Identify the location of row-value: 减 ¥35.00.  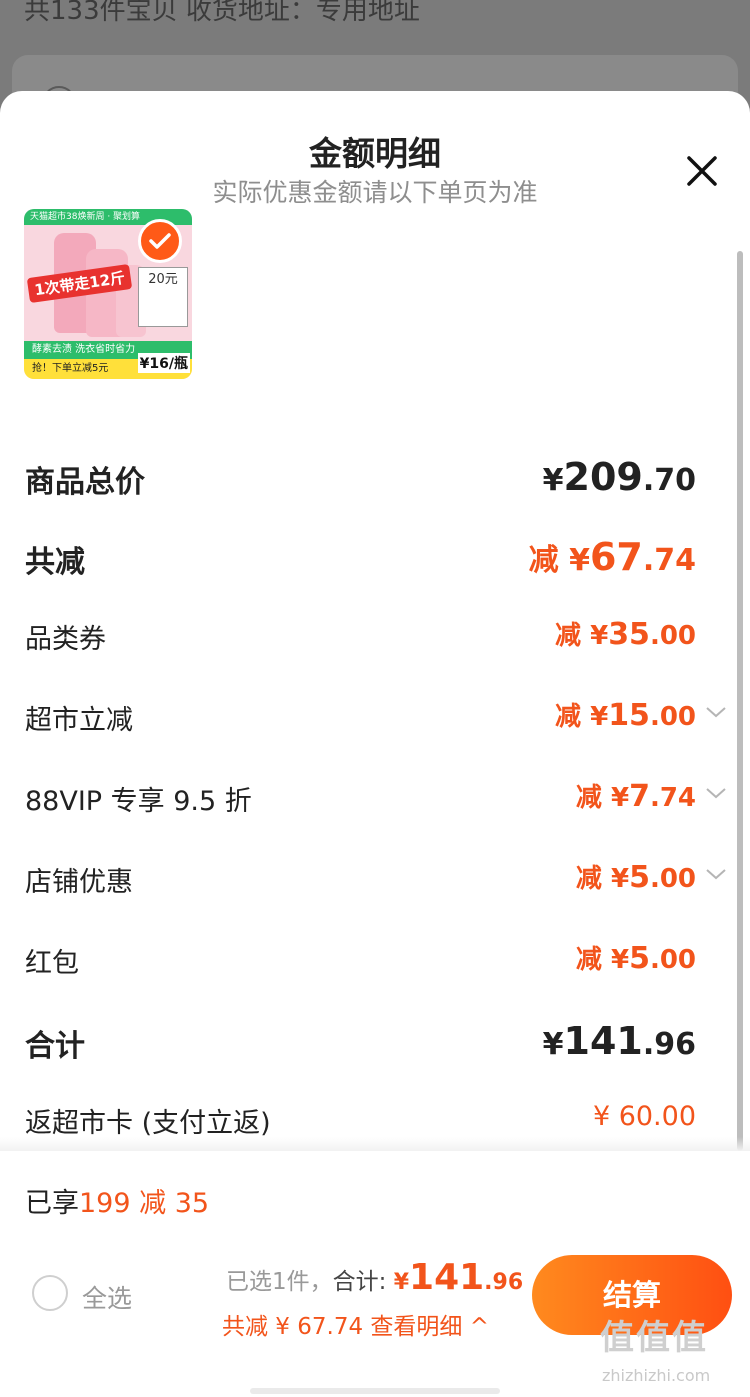
(625, 634).